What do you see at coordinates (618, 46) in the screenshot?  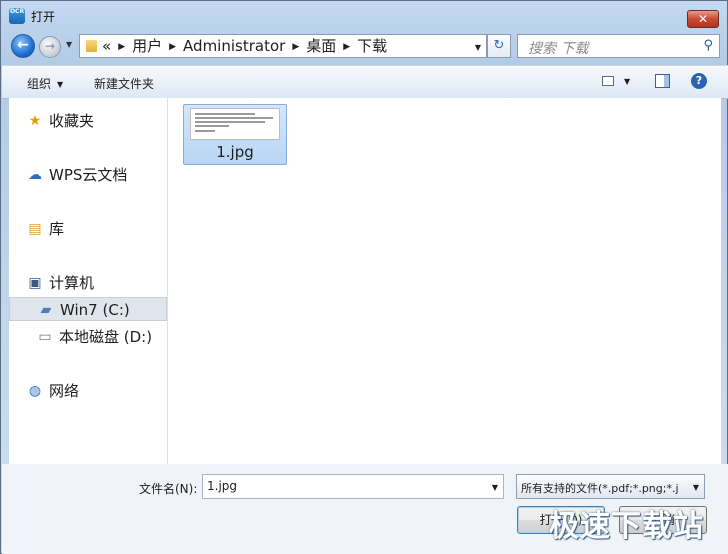 I see `search-input: 搜索 下载 ⚲` at bounding box center [618, 46].